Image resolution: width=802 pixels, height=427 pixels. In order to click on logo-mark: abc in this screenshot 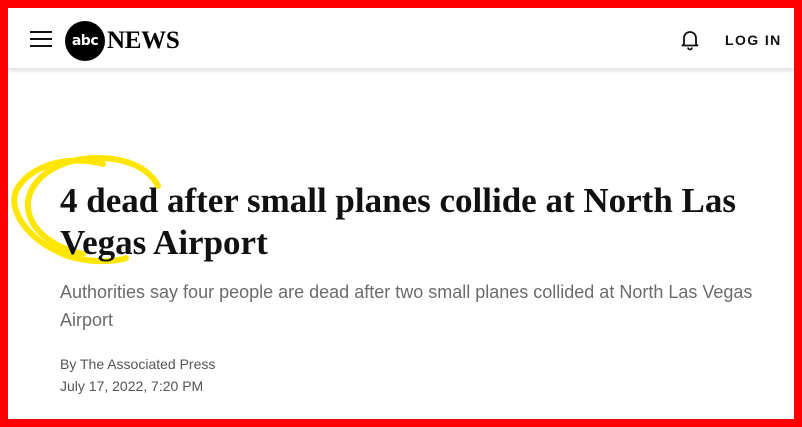, I will do `click(85, 41)`.